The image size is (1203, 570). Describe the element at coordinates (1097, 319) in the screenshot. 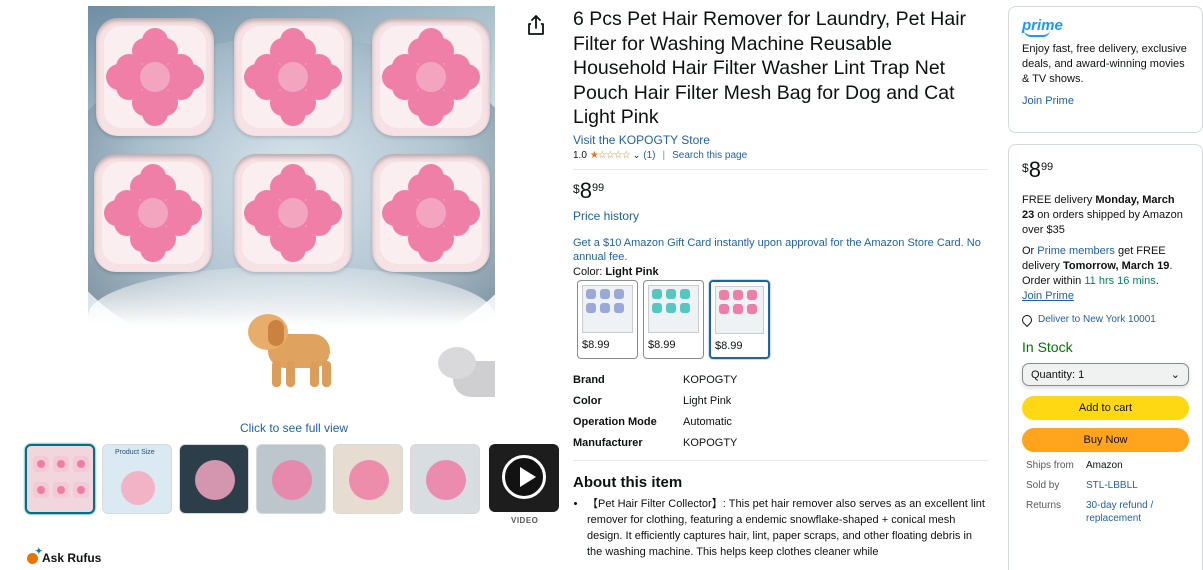

I see `deliver-to-label: Deliver to New York 10001` at that location.